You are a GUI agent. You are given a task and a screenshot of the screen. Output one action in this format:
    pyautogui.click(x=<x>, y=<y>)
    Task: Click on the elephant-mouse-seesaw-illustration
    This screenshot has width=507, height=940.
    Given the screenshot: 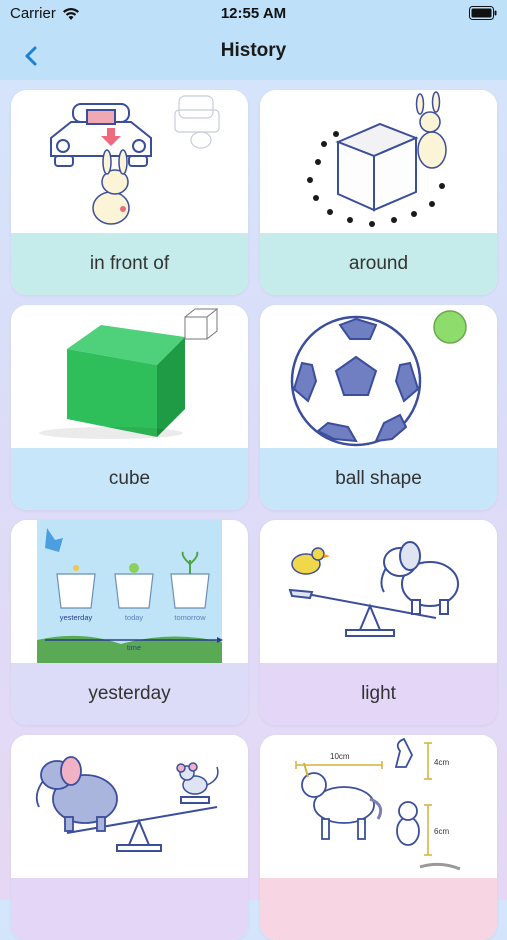 What is the action you would take?
    pyautogui.click(x=129, y=806)
    